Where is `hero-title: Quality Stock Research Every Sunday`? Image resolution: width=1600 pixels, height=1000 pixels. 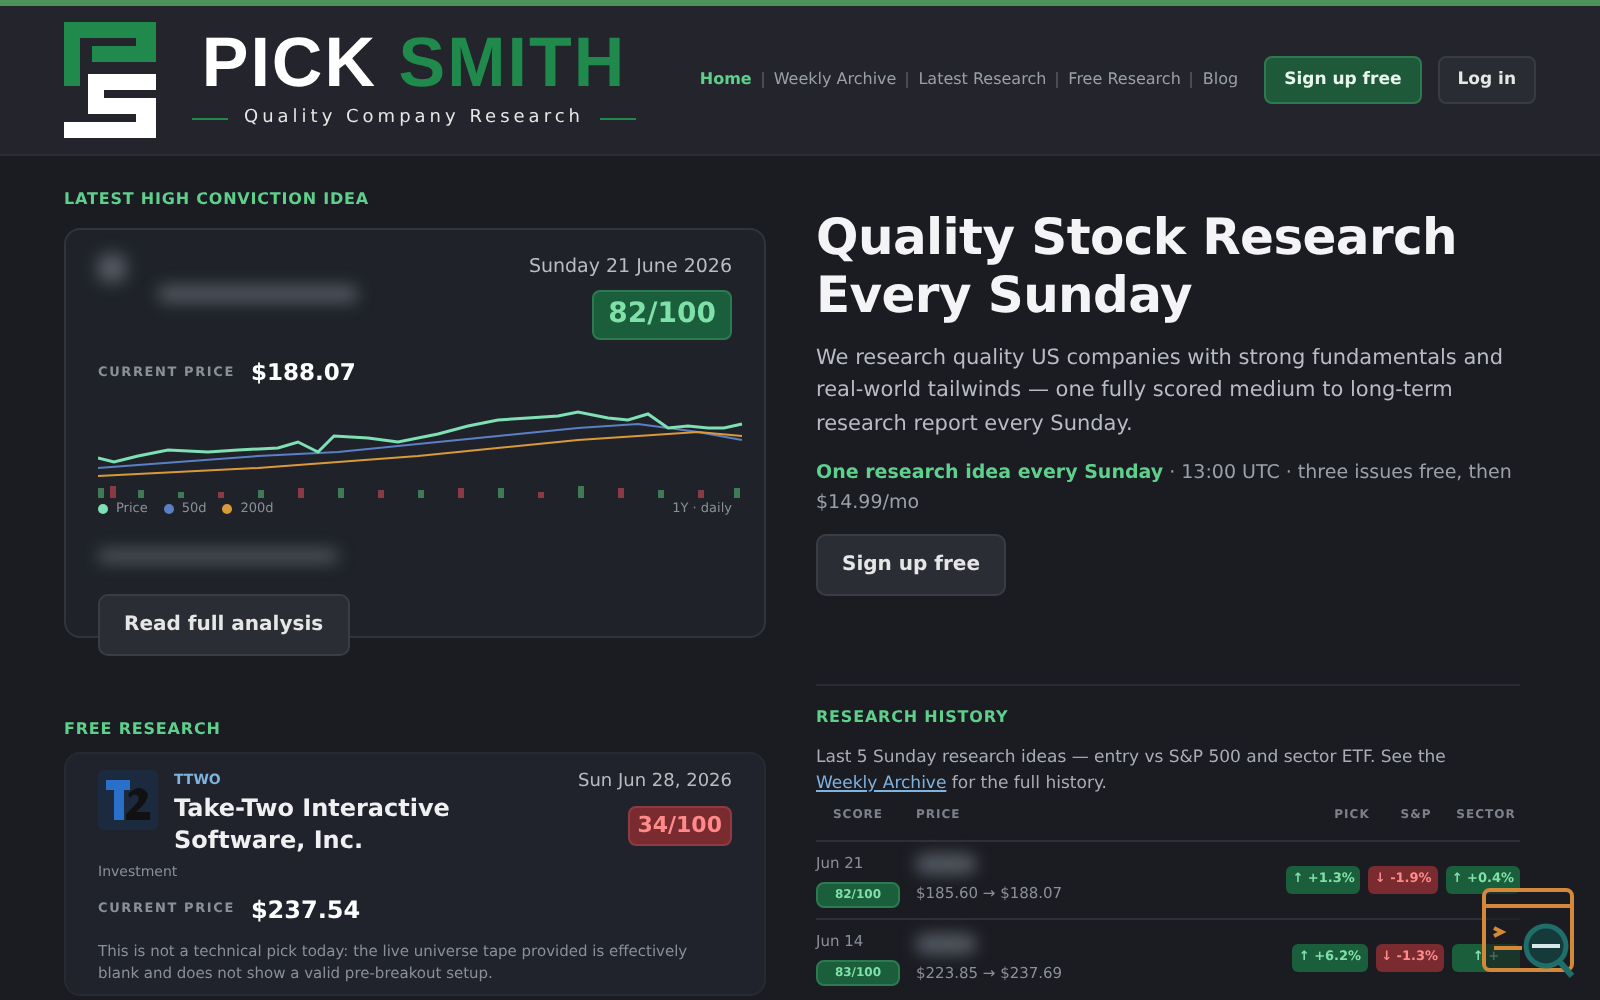
hero-title: Quality Stock Research Every Sunday is located at coordinates (1138, 266).